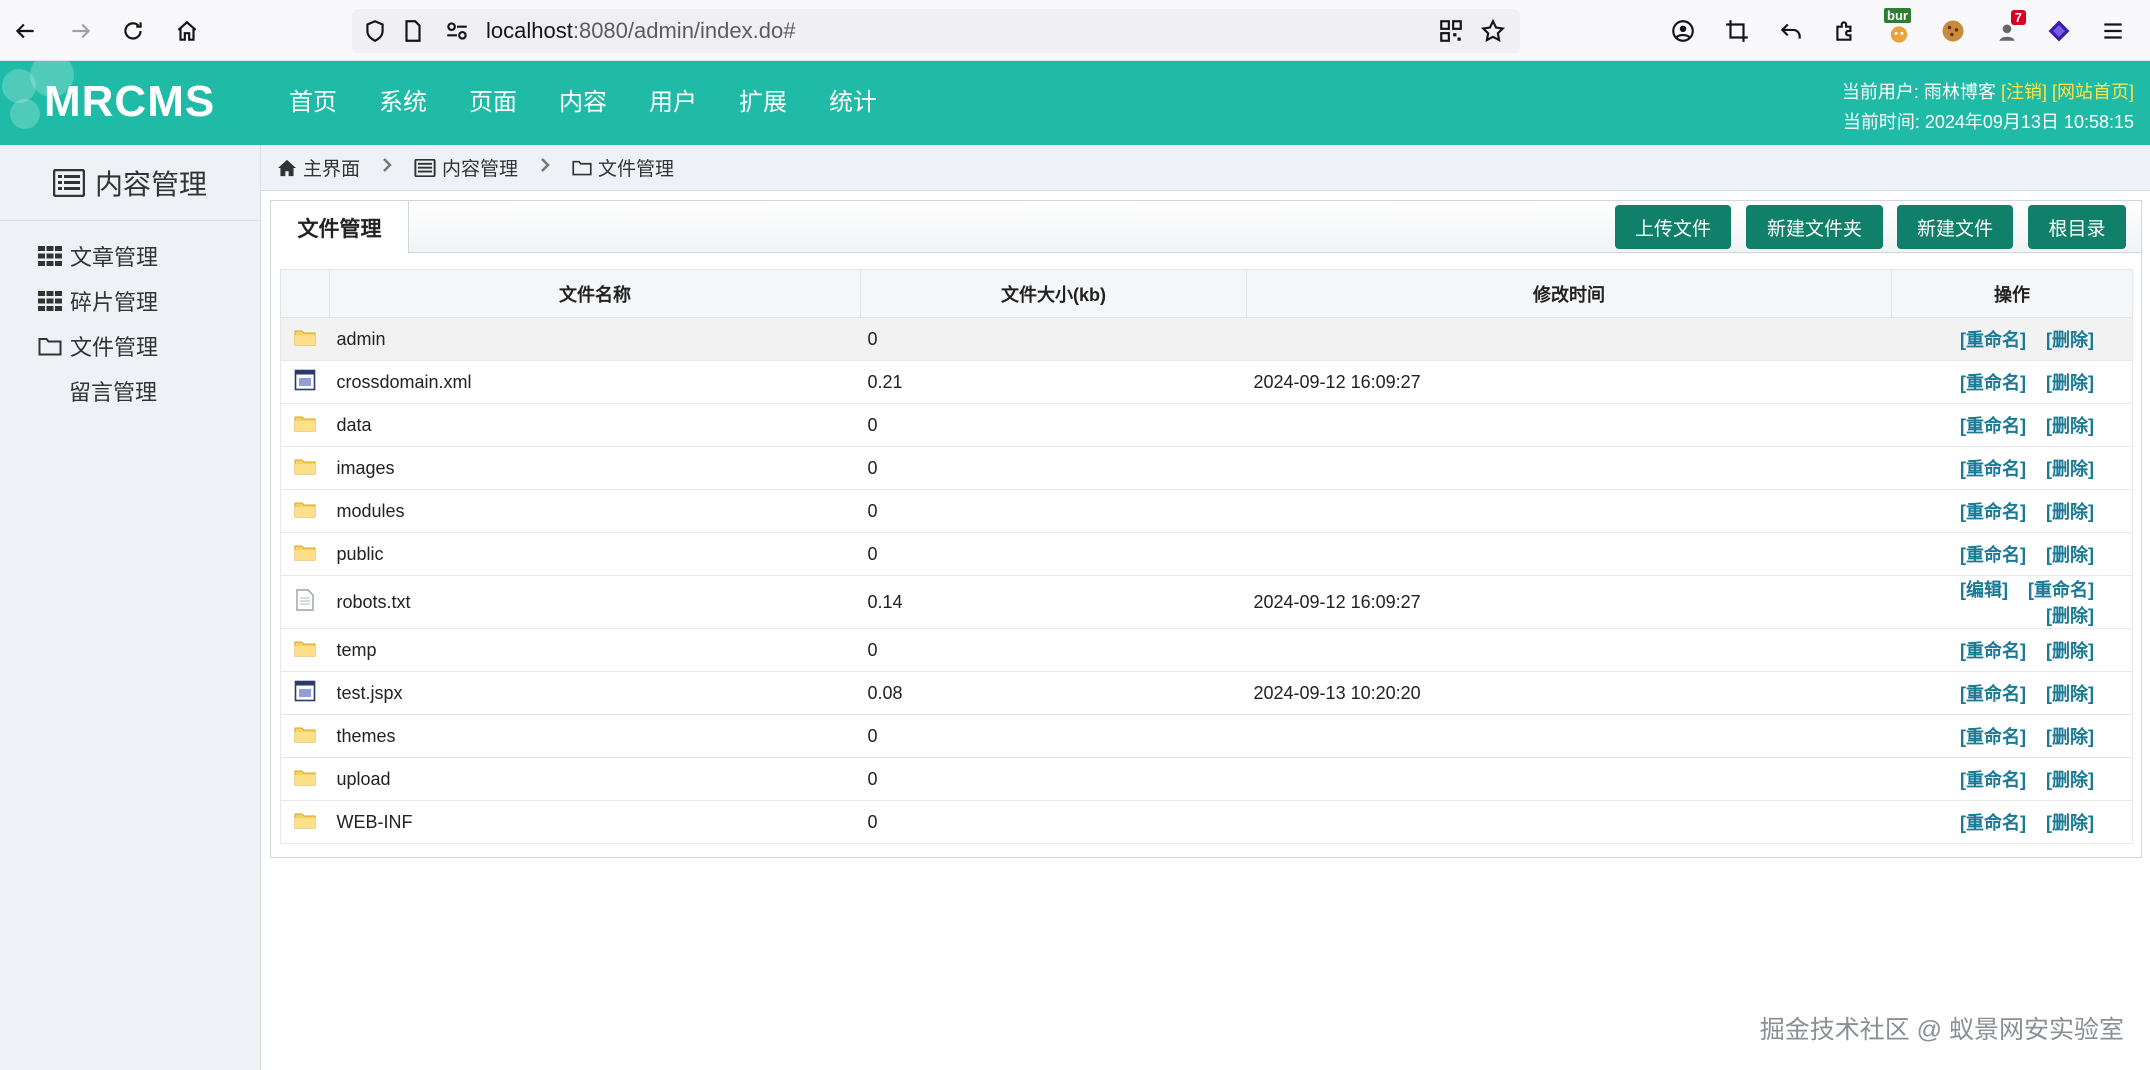 The image size is (2150, 1070). I want to click on file-name: temp, so click(595, 650).